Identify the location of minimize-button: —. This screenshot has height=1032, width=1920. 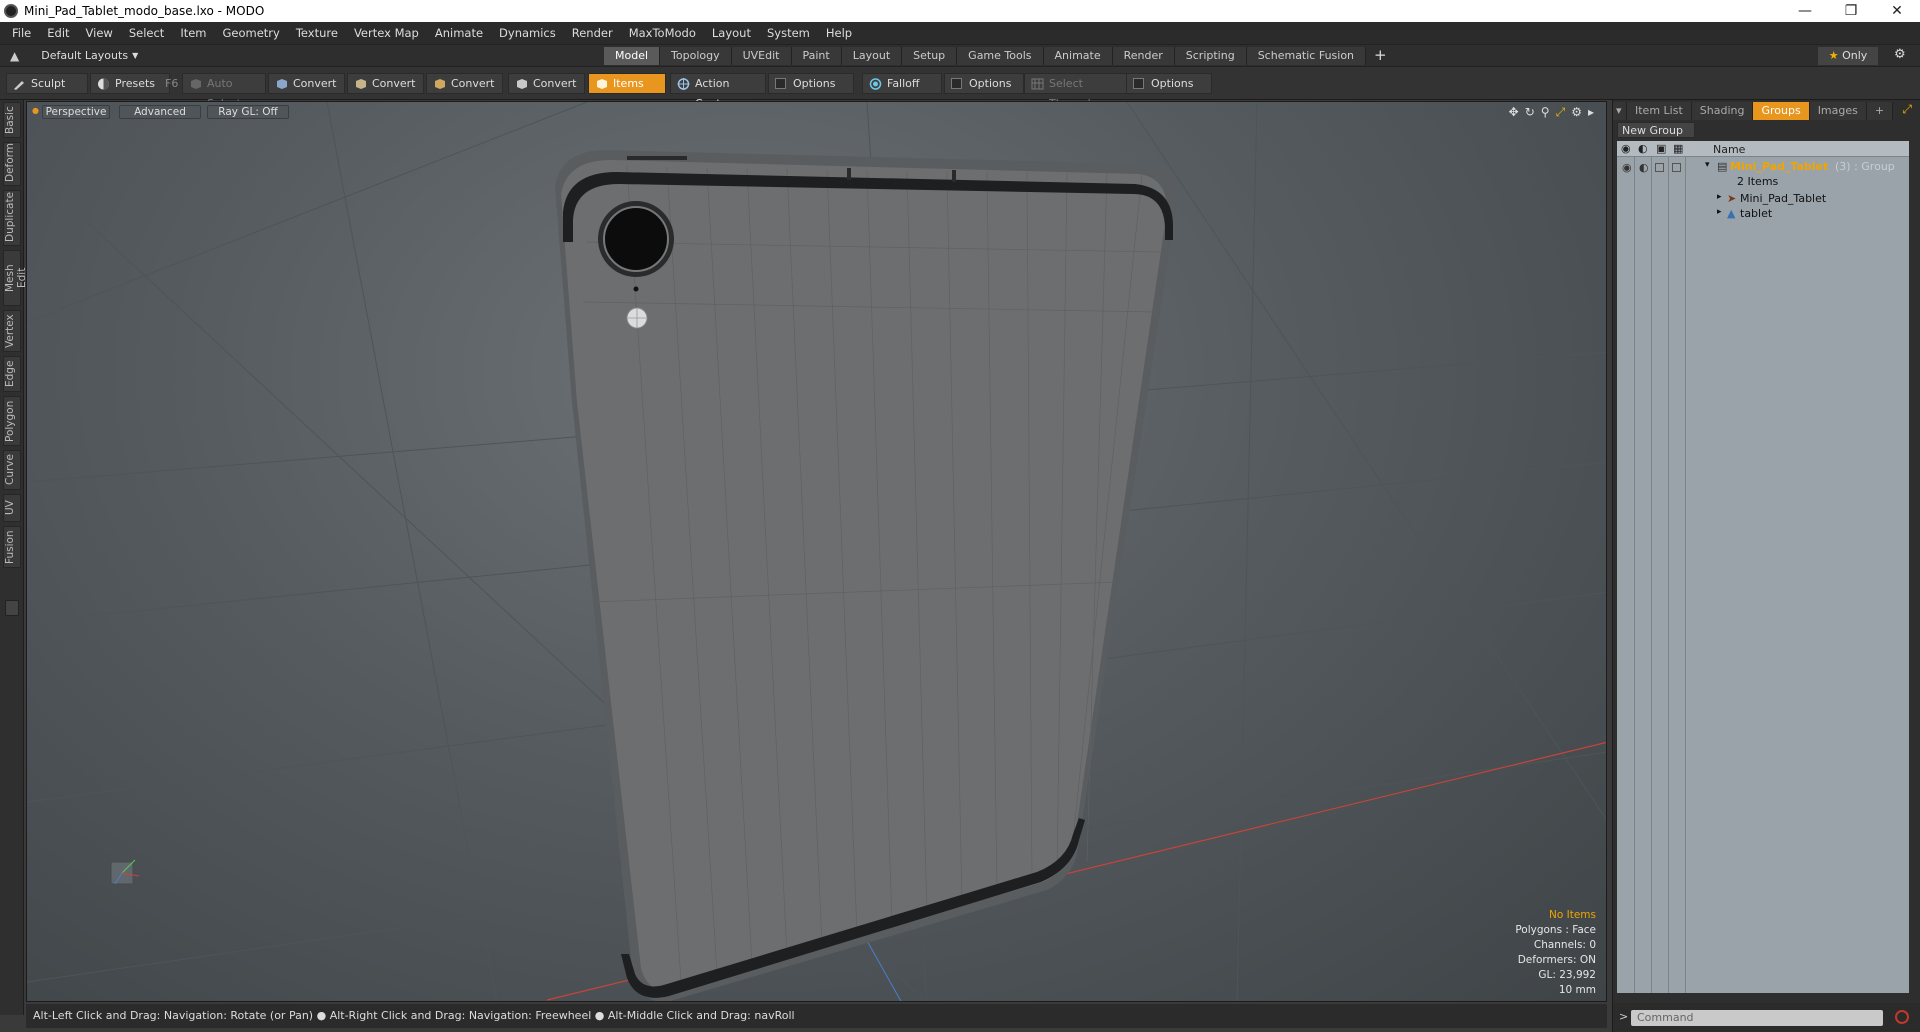
(1805, 11).